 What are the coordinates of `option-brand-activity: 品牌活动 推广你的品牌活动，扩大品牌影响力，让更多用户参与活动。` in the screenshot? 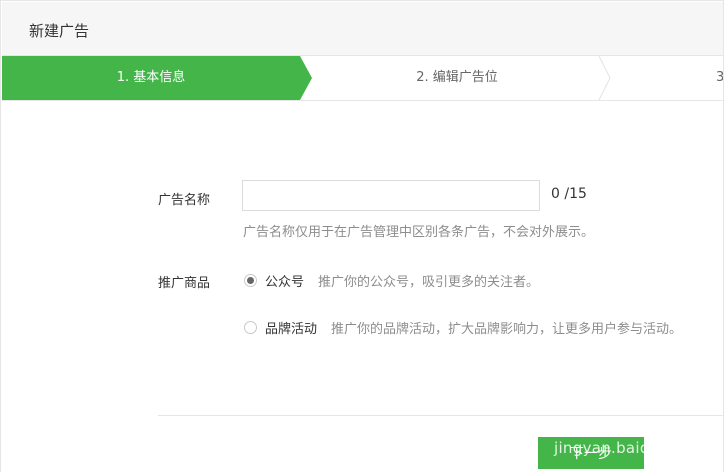 It's located at (463, 327).